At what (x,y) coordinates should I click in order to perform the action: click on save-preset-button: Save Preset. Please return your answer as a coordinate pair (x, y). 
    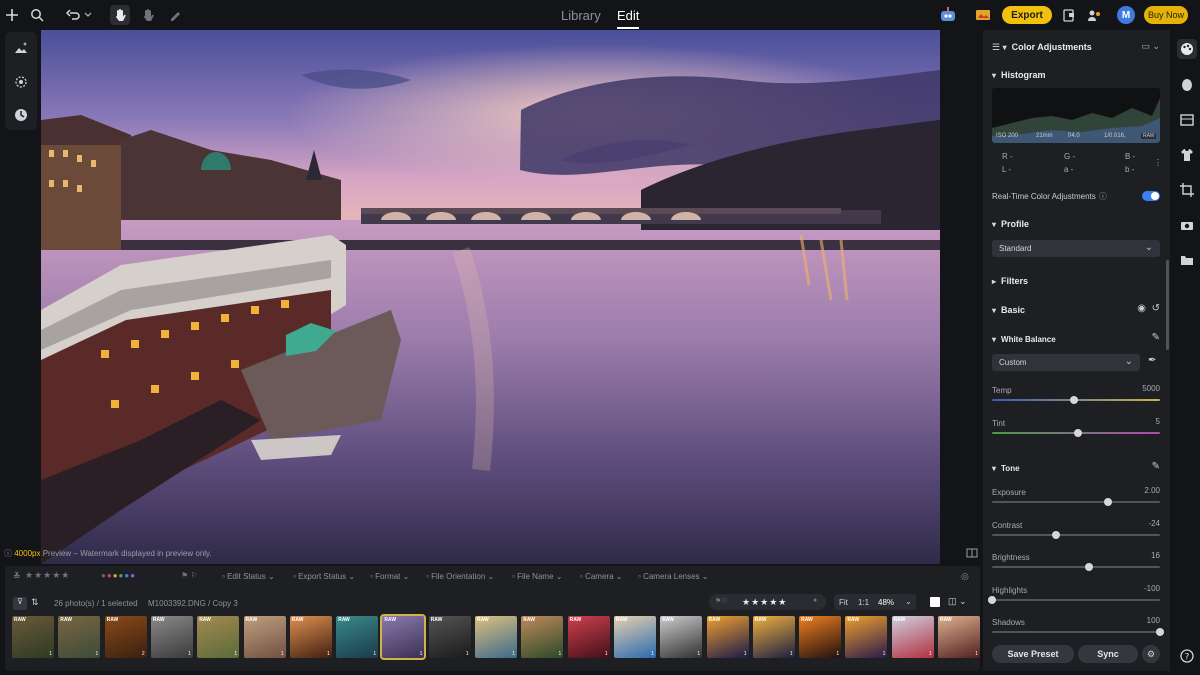
    Looking at the image, I should click on (1033, 654).